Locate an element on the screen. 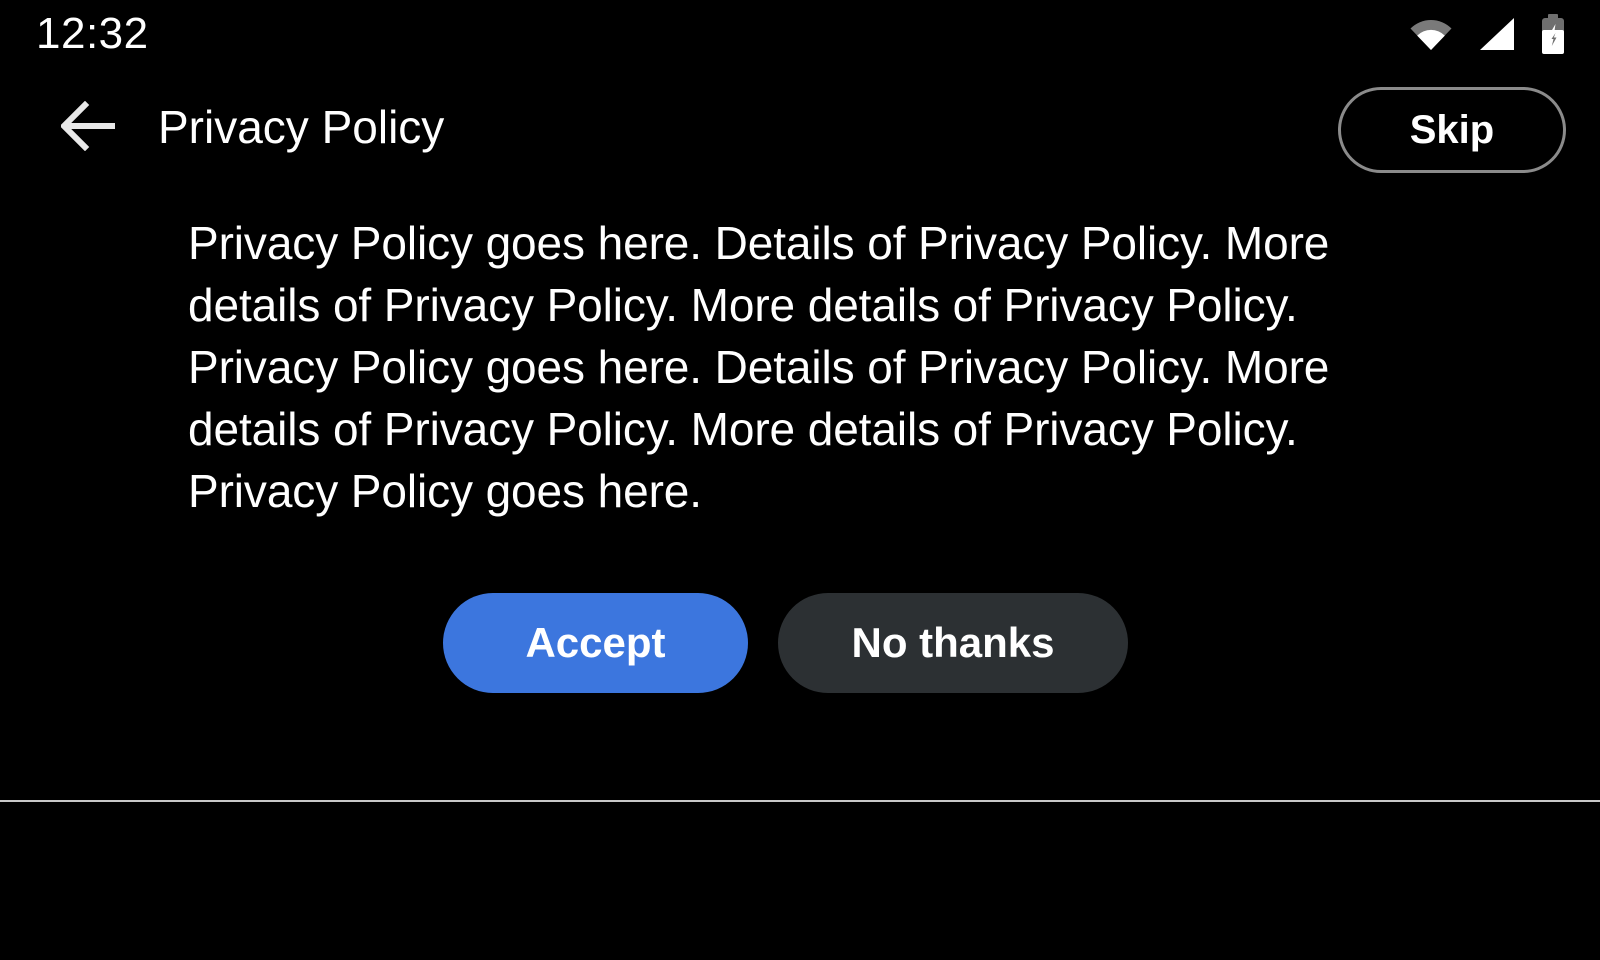 Image resolution: width=1600 pixels, height=960 pixels. status-bar: 12:32 is located at coordinates (800, 34).